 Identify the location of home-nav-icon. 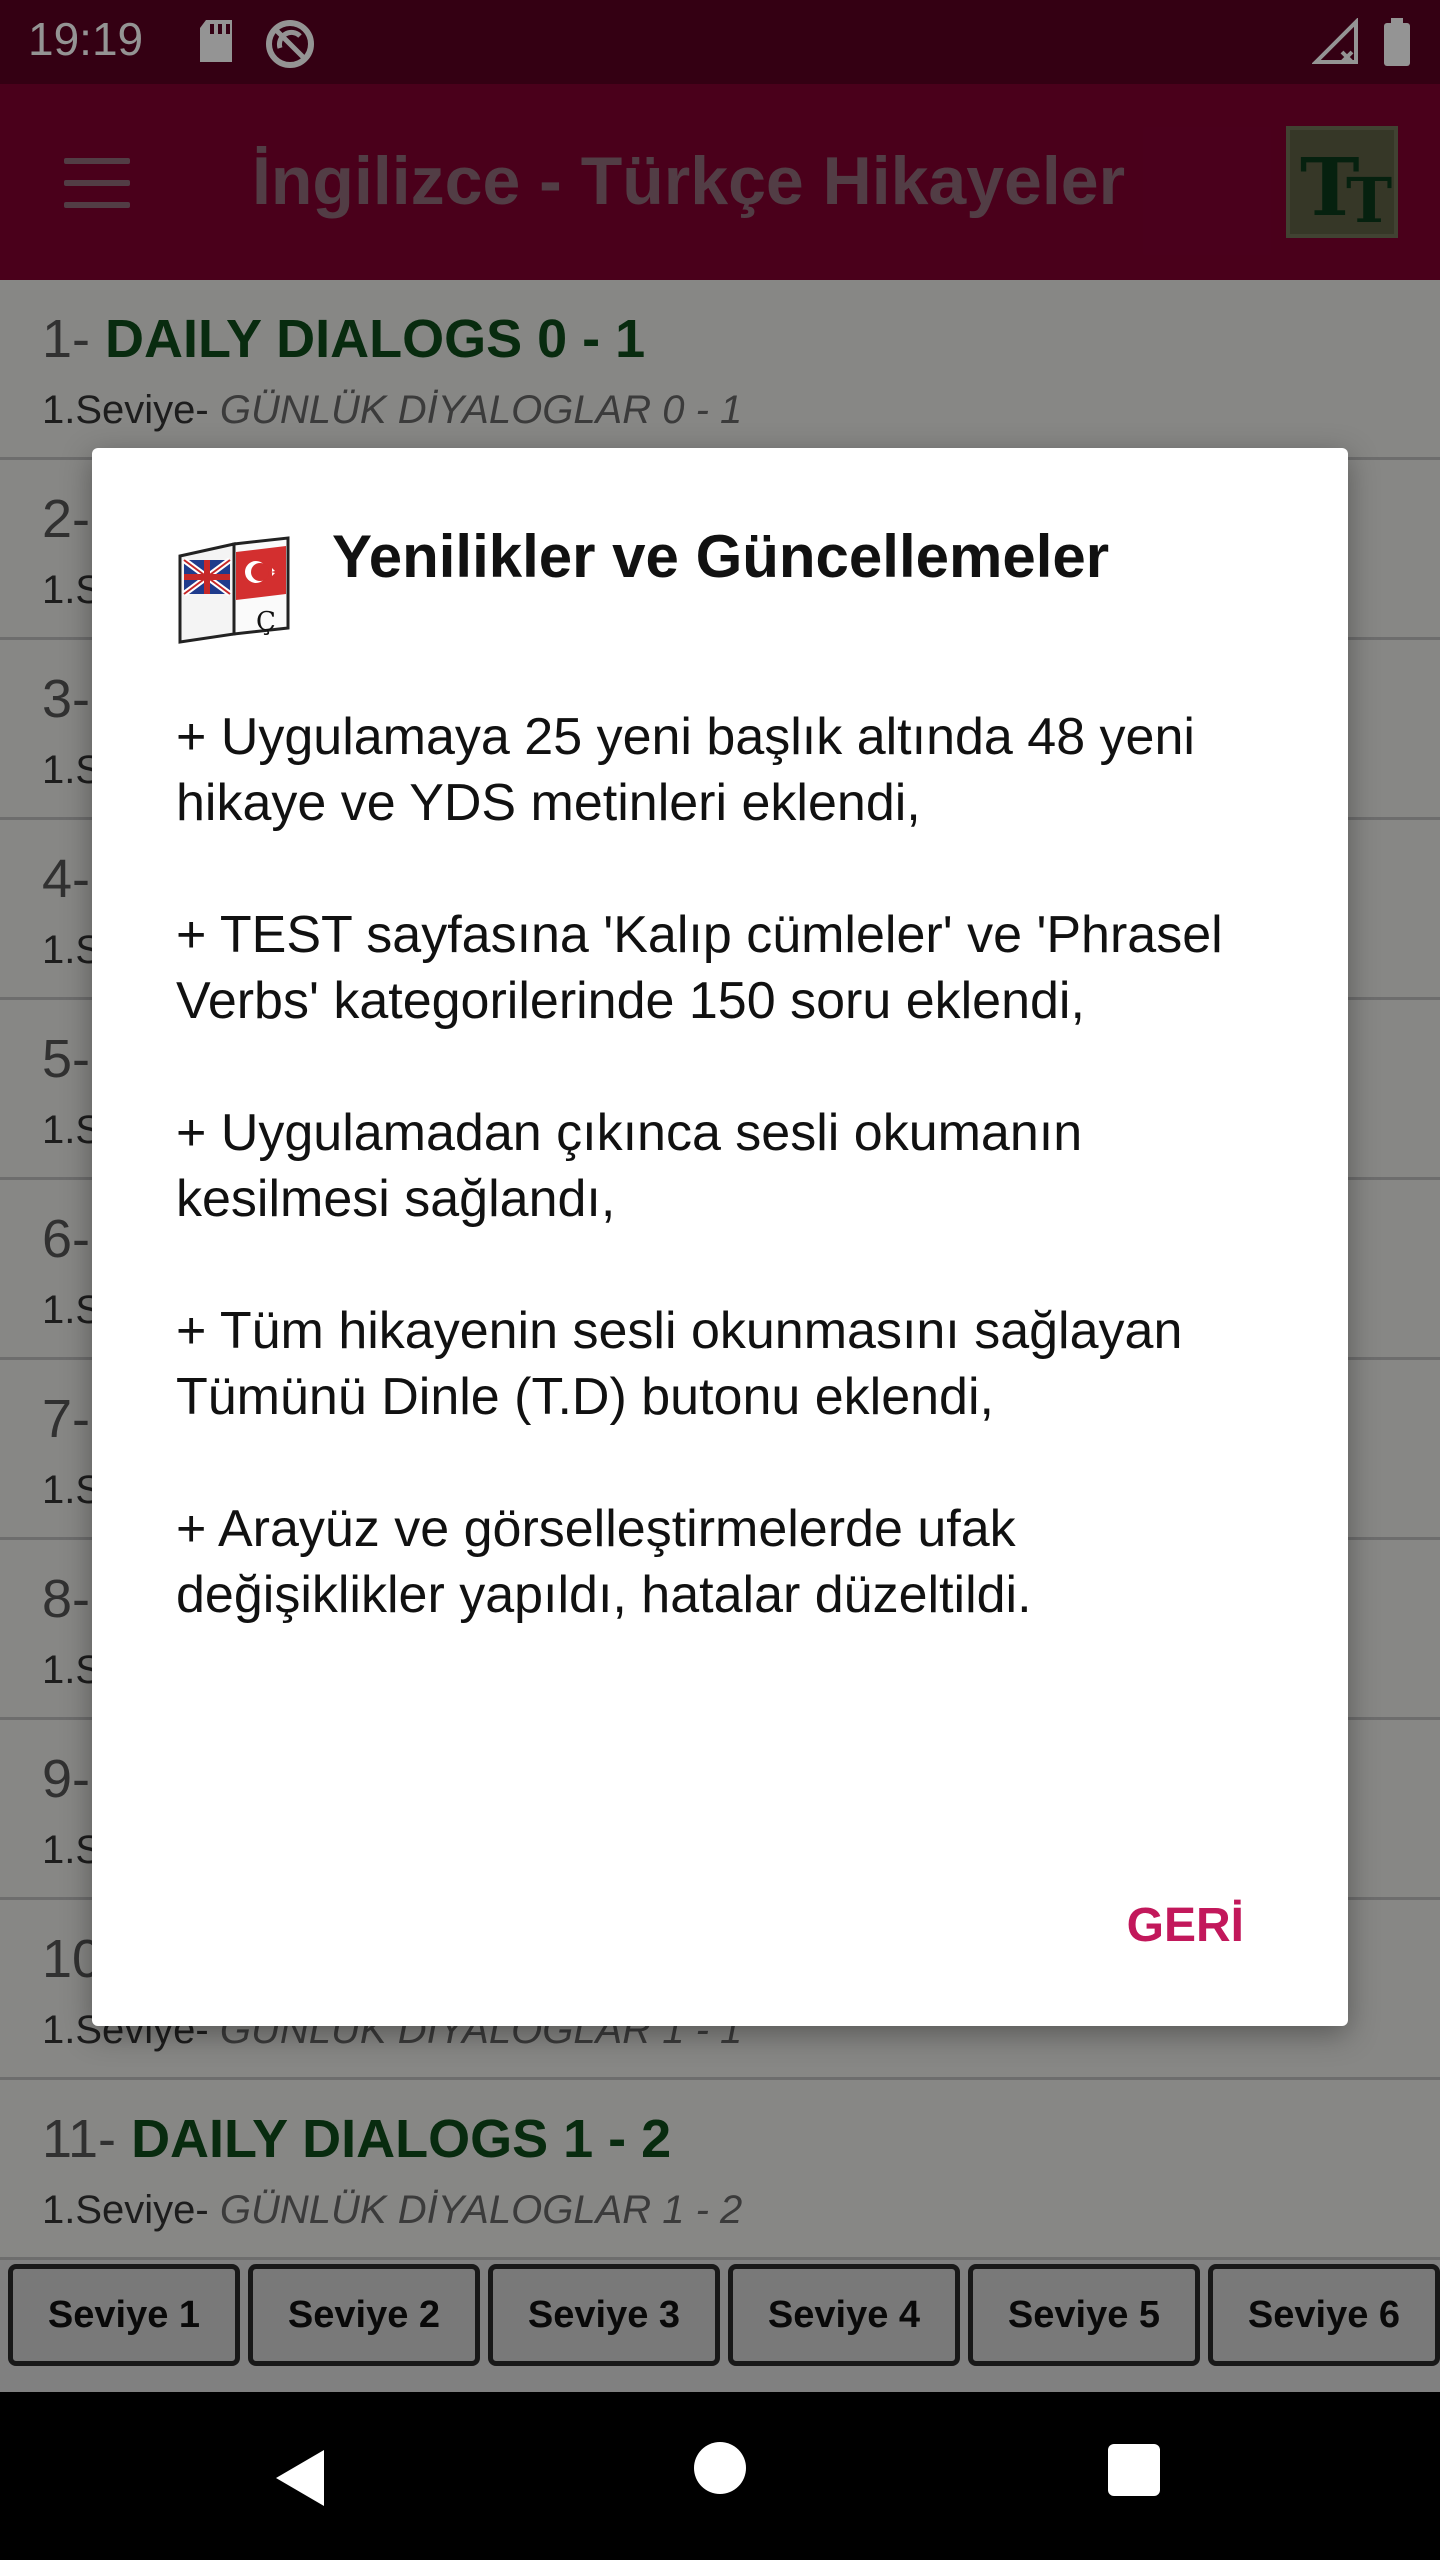
(720, 2468).